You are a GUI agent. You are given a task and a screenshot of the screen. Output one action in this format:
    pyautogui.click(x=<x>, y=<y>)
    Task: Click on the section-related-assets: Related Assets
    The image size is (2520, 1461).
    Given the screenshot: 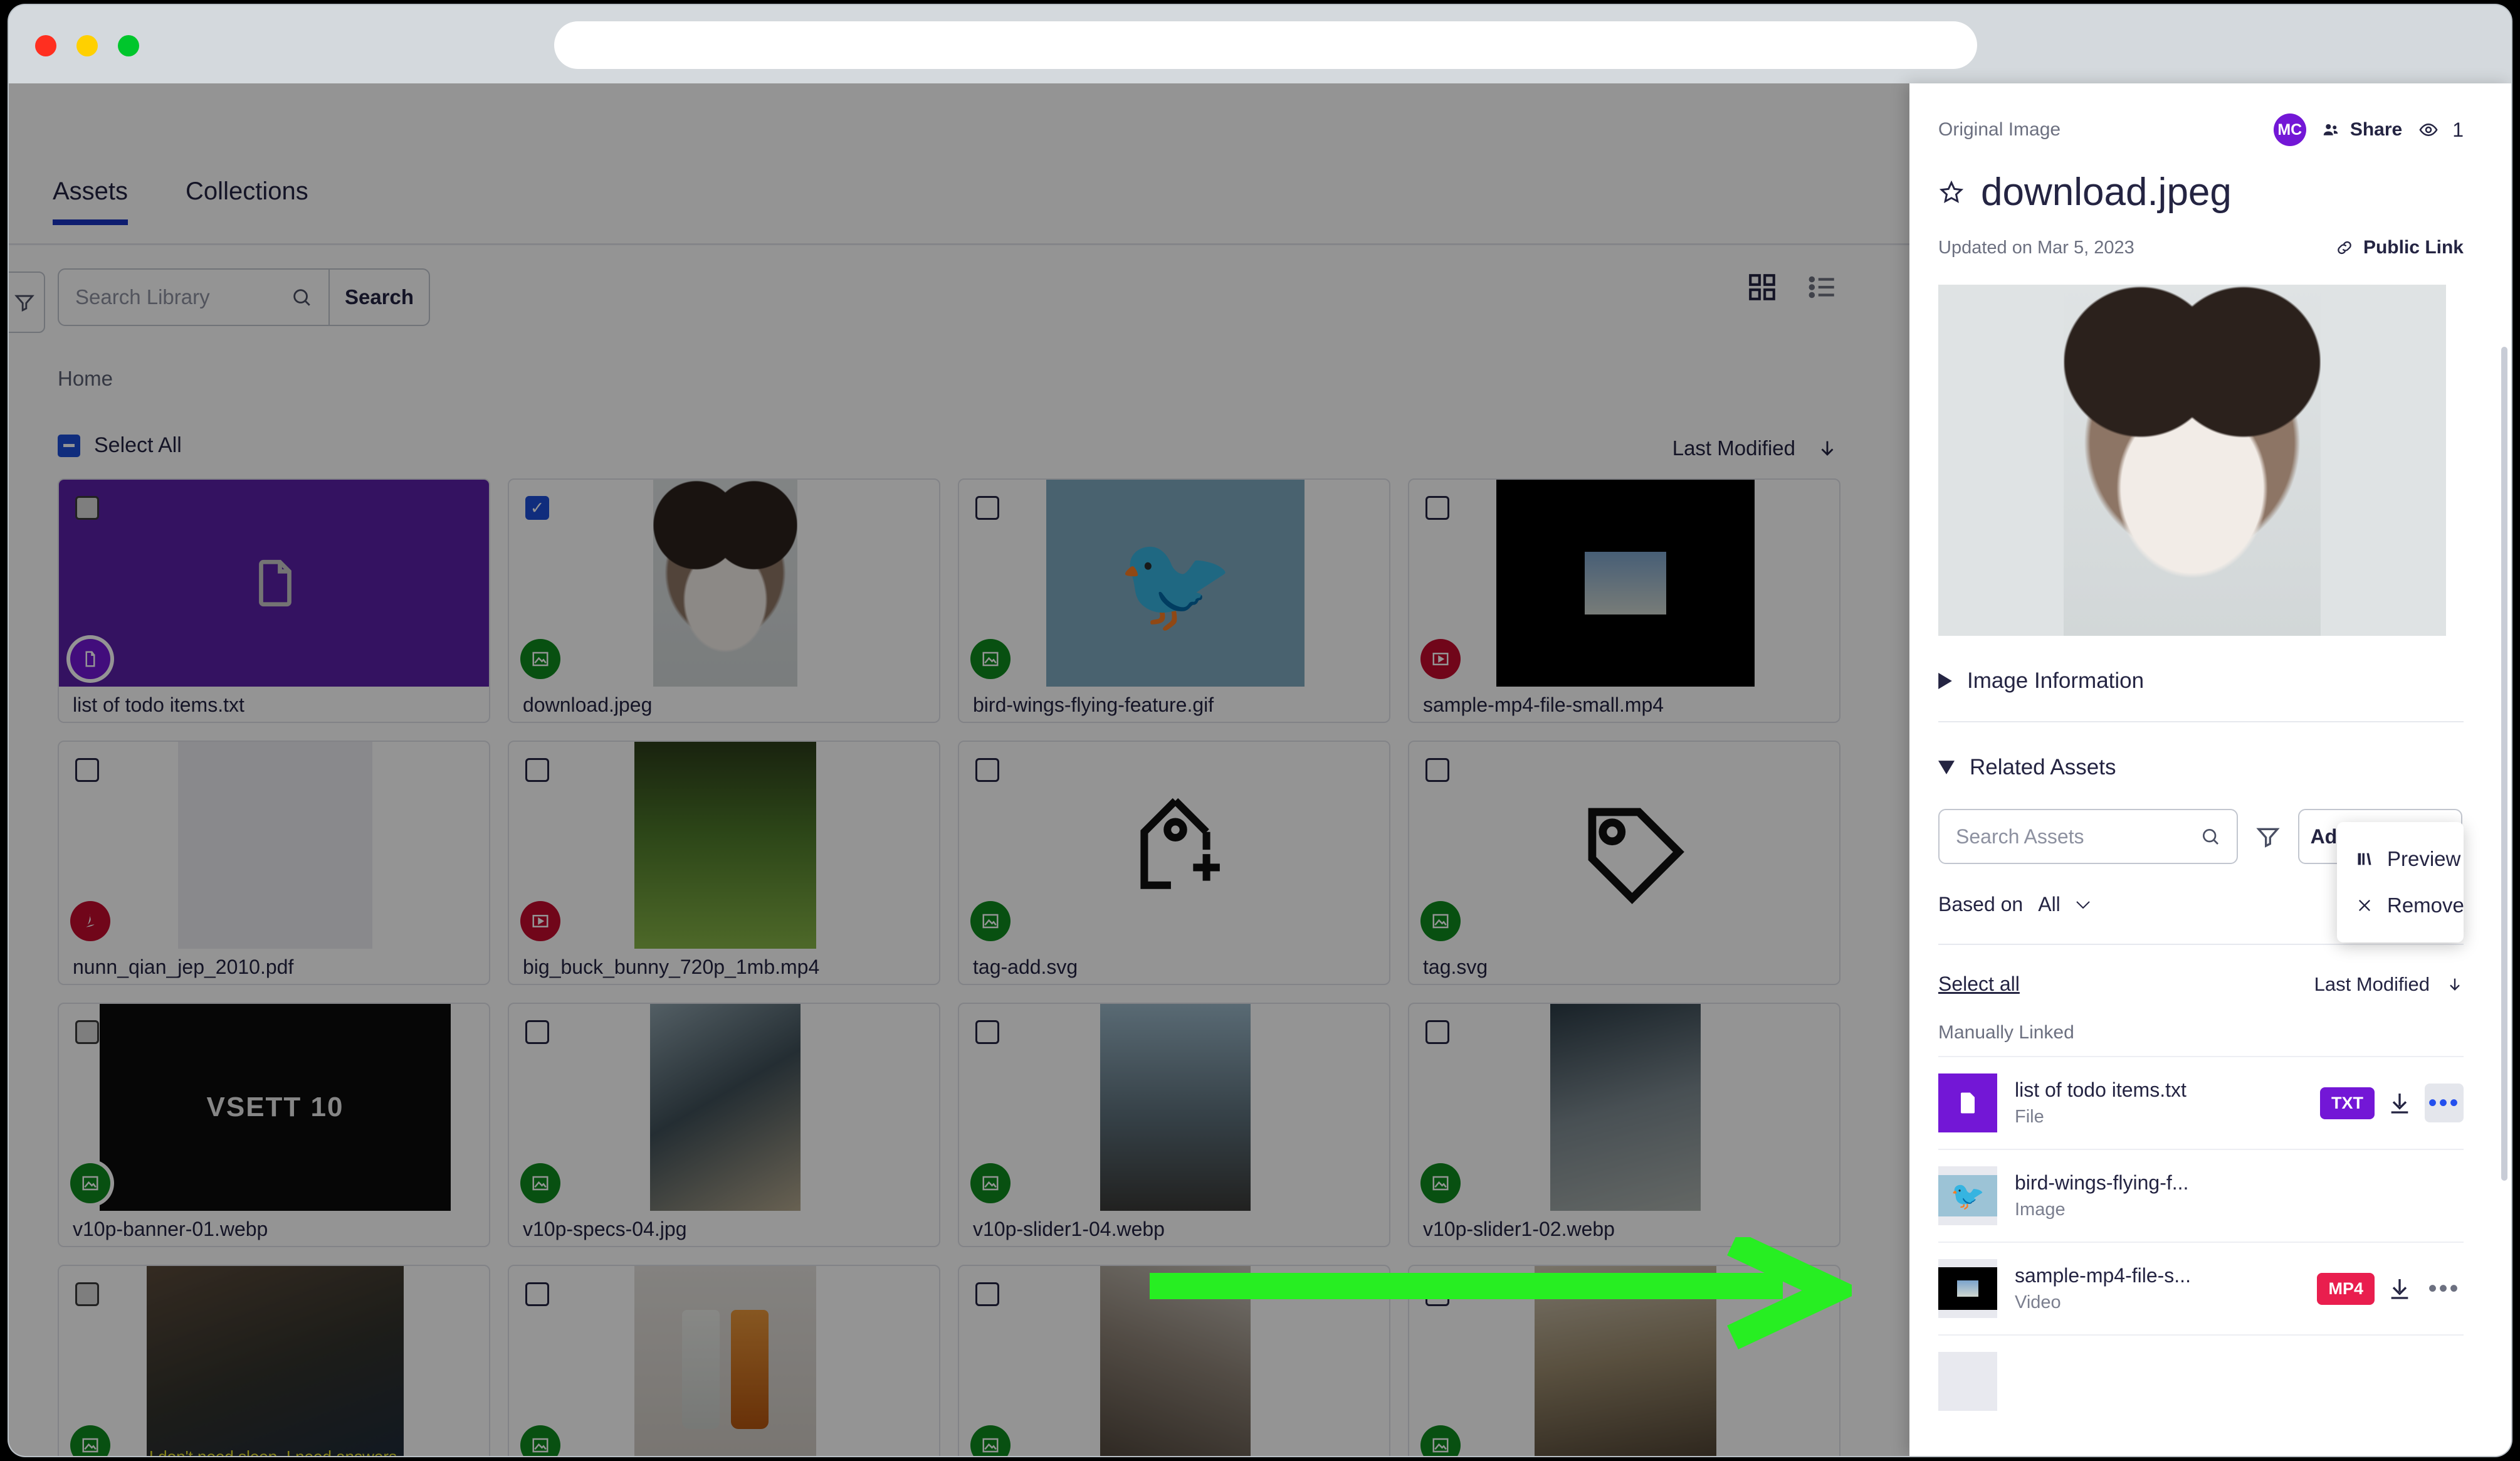 What is the action you would take?
    pyautogui.click(x=2201, y=767)
    